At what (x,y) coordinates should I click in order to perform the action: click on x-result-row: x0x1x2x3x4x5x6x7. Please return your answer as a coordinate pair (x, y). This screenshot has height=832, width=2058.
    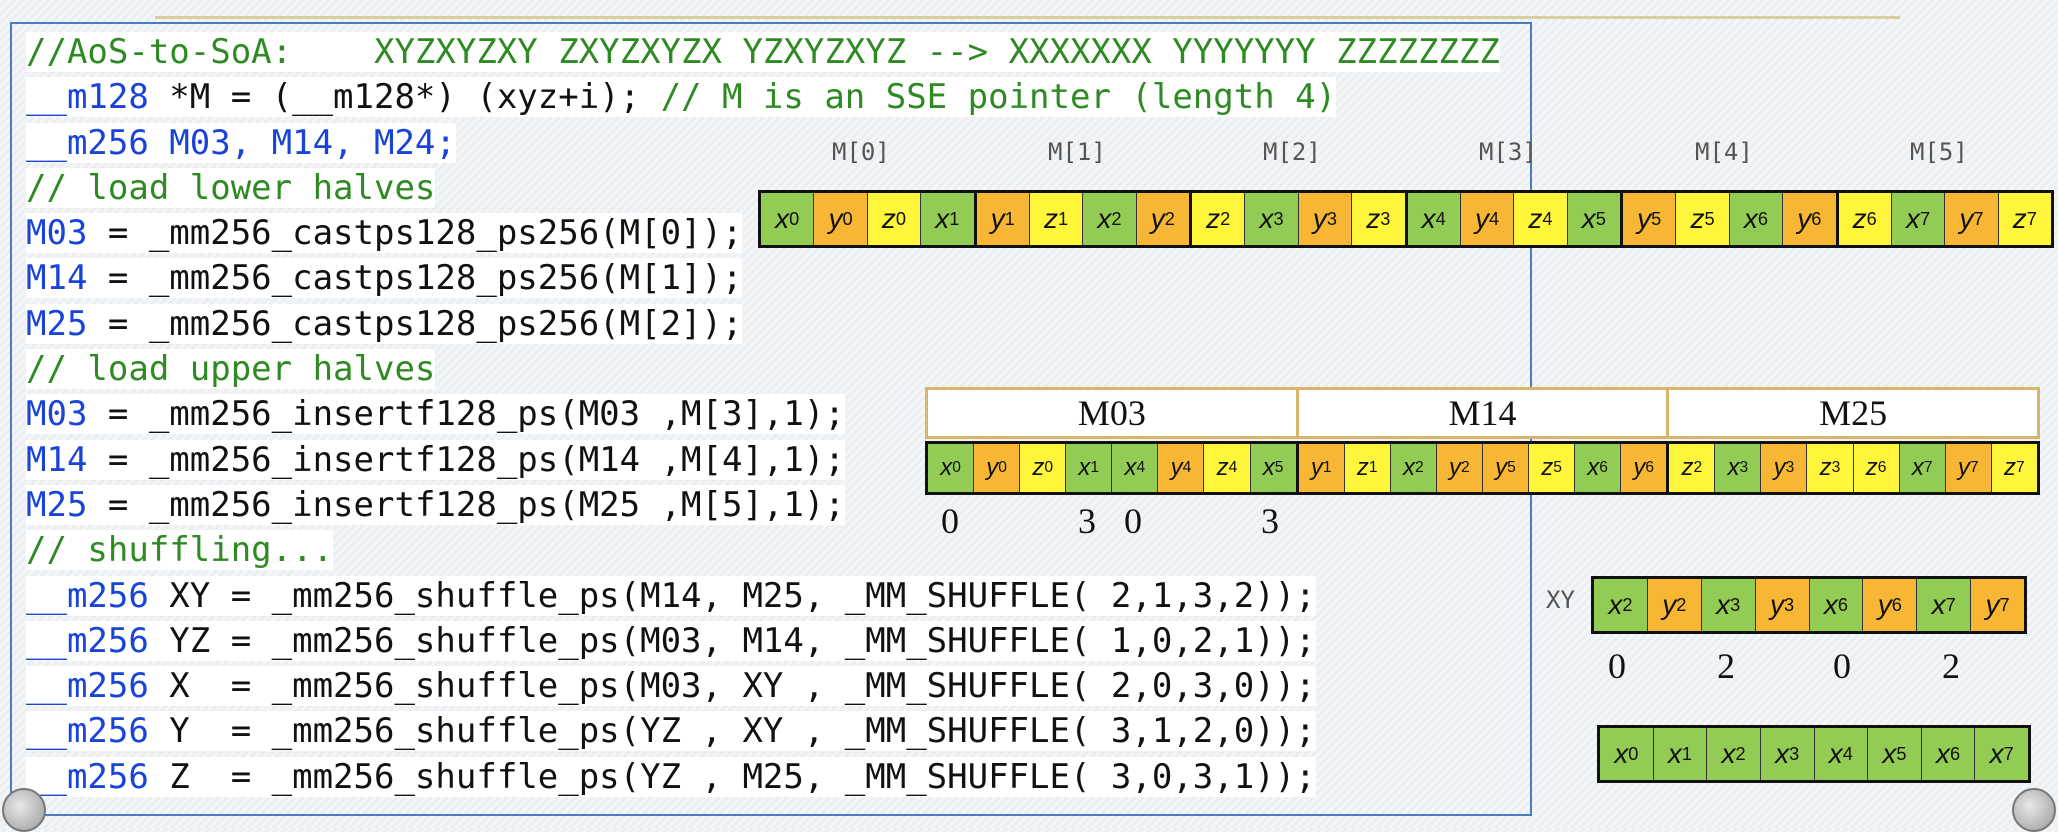
    Looking at the image, I should click on (1814, 754).